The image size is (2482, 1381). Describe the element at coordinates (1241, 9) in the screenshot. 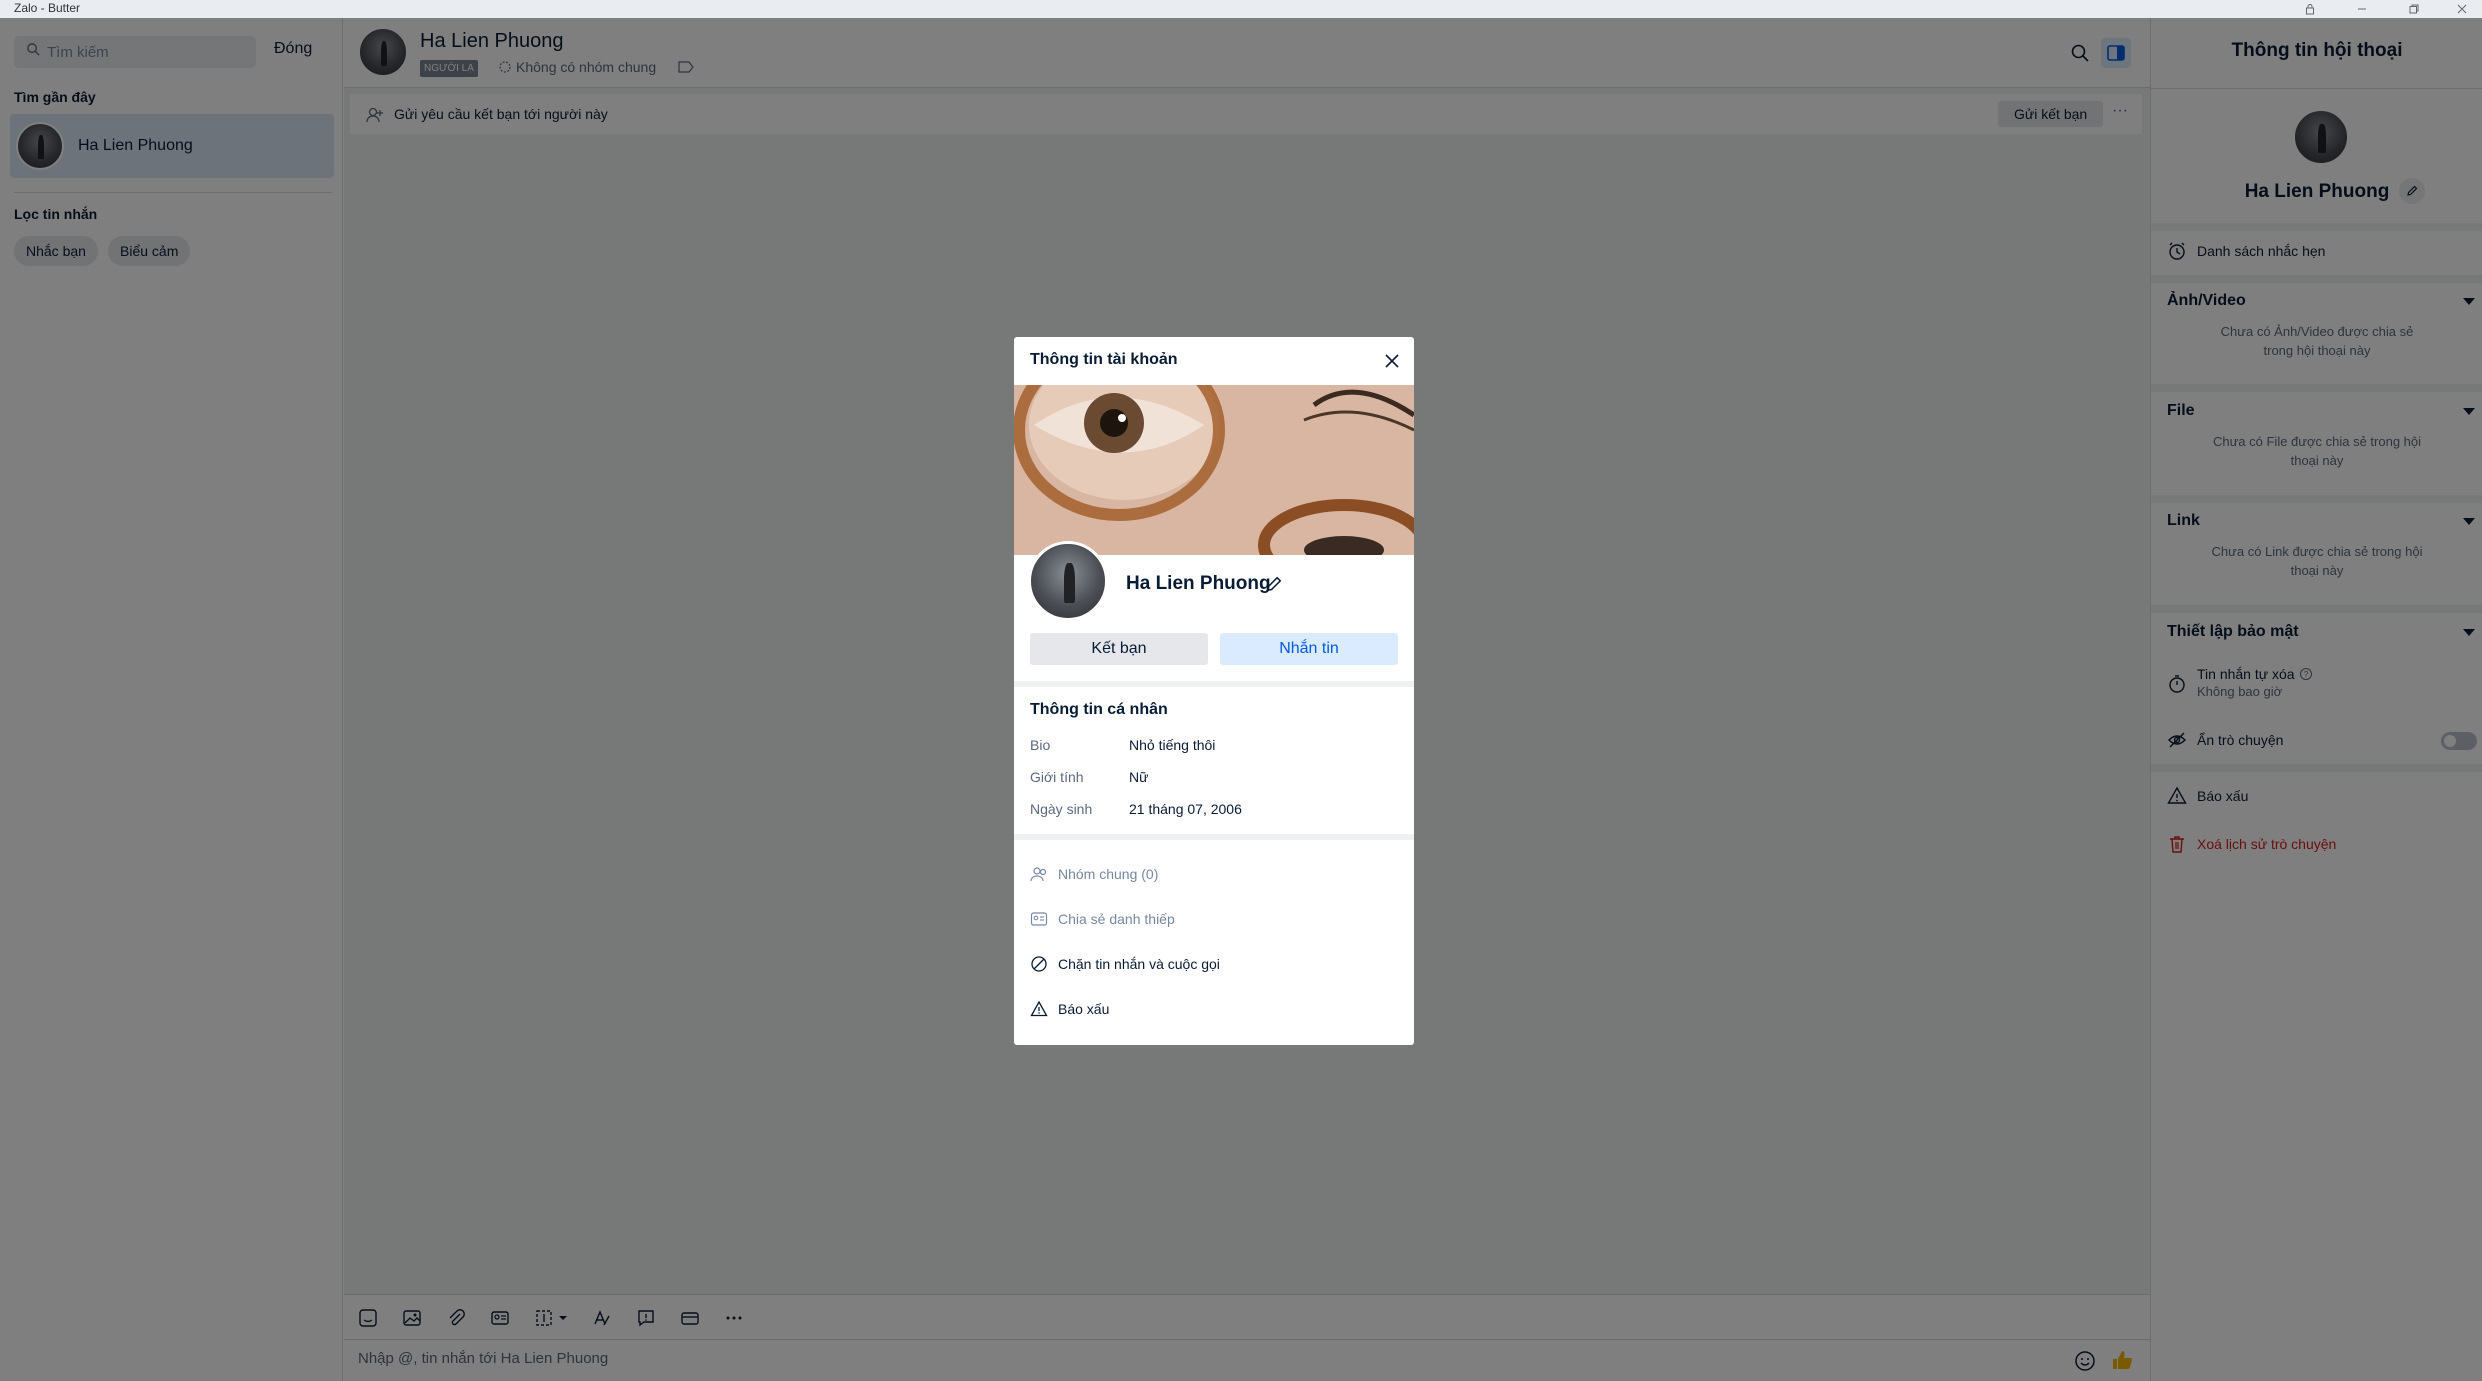

I see `window-titlebar: Zalo - Butter` at that location.